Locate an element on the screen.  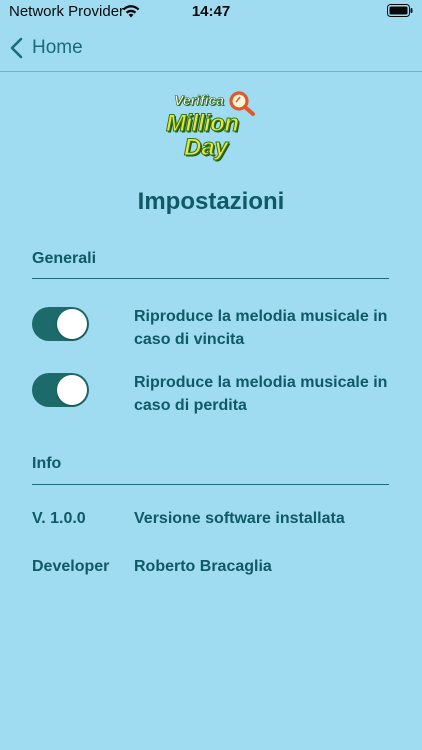
toggle-melody-loss is located at coordinates (60, 390).